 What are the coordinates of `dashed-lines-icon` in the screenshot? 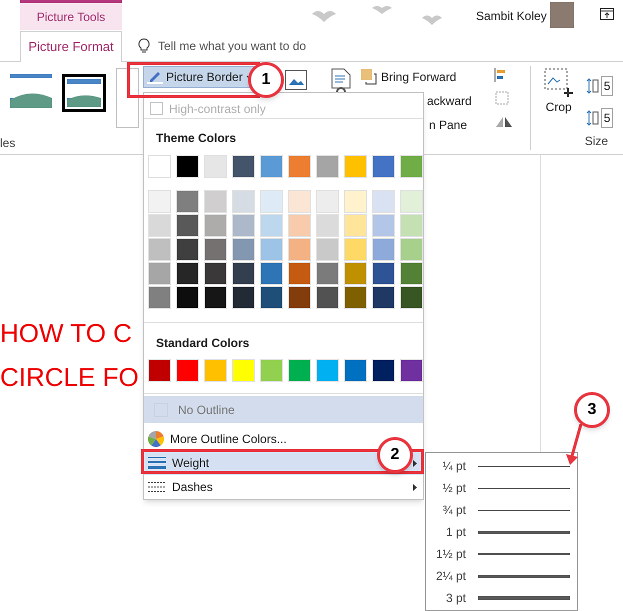 It's located at (157, 487).